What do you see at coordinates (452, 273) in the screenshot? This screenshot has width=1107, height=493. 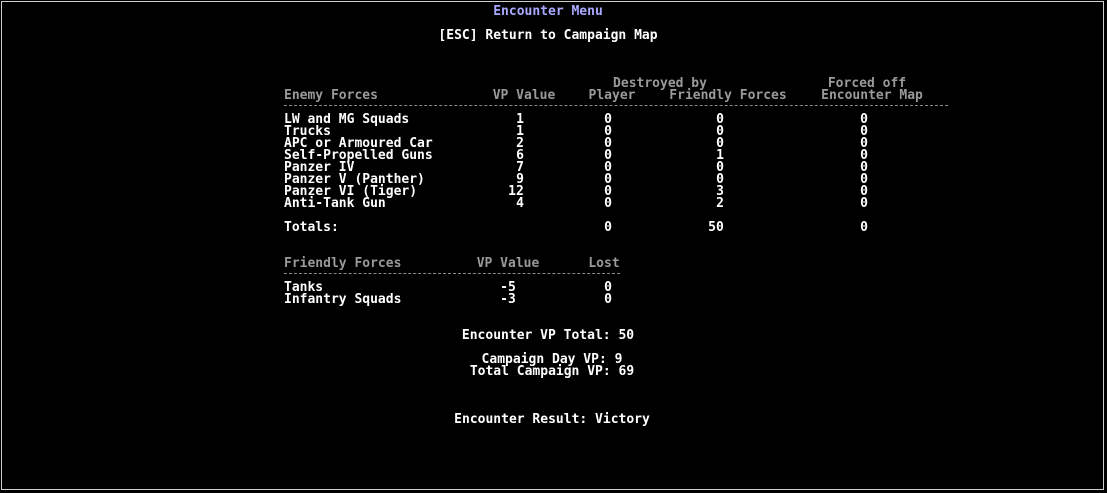 I see `friendly-table-rule` at bounding box center [452, 273].